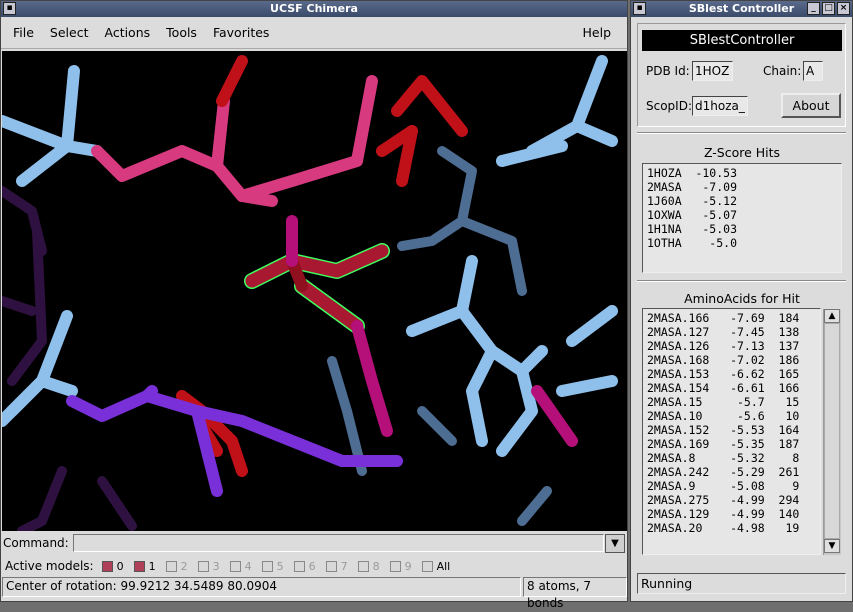 The image size is (853, 612). I want to click on pdb-id-field: 1HOZ, so click(712, 71).